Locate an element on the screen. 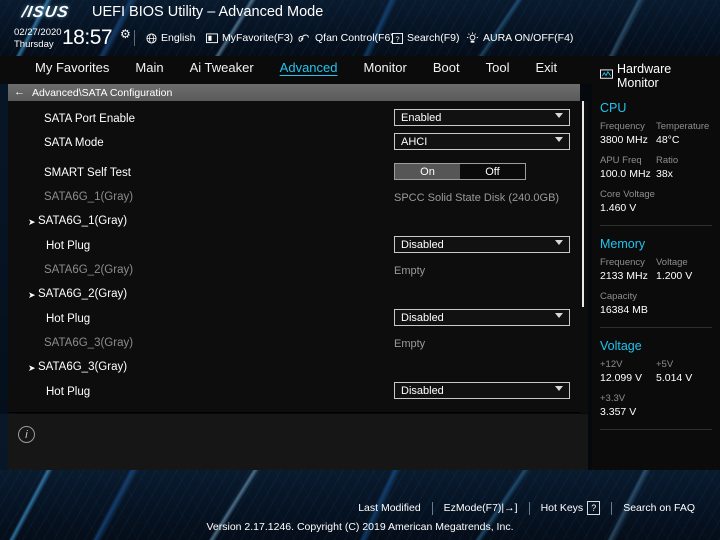 This screenshot has height=540, width=720. setting-dropdown: AHCI is located at coordinates (482, 141).